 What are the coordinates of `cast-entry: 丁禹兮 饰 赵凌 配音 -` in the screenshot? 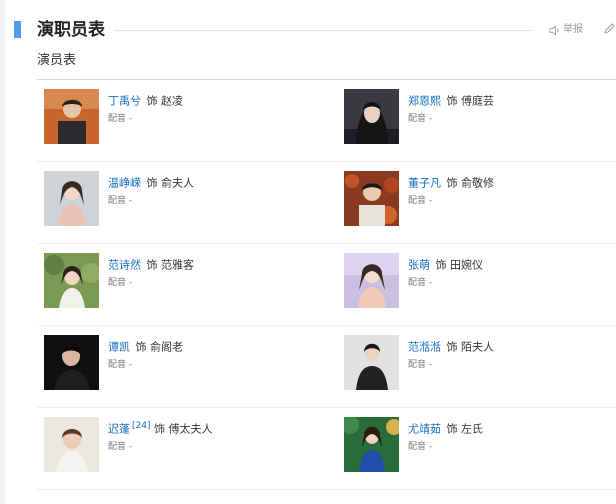 It's located at (184, 117).